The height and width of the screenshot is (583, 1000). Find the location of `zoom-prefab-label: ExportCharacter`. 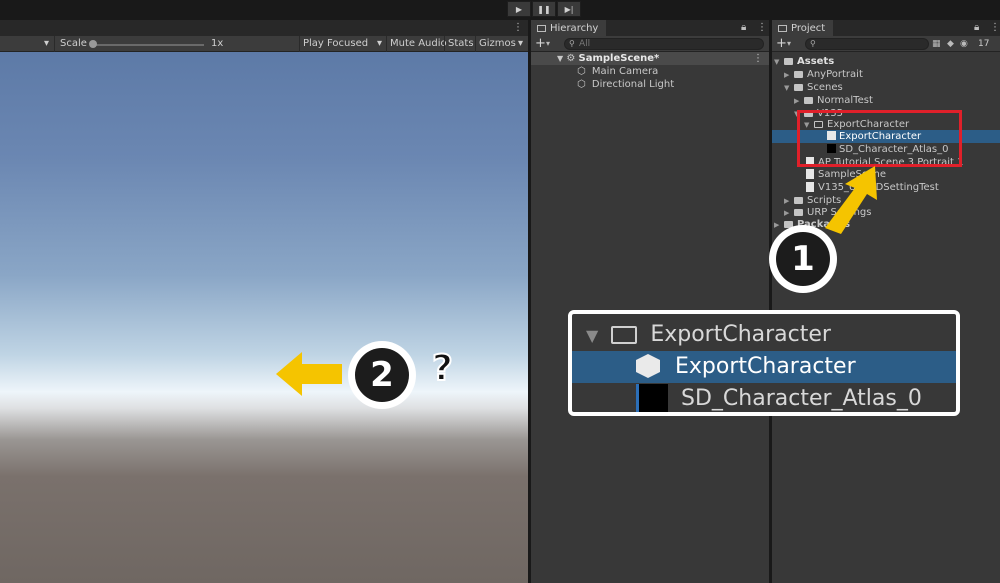

zoom-prefab-label: ExportCharacter is located at coordinates (765, 366).